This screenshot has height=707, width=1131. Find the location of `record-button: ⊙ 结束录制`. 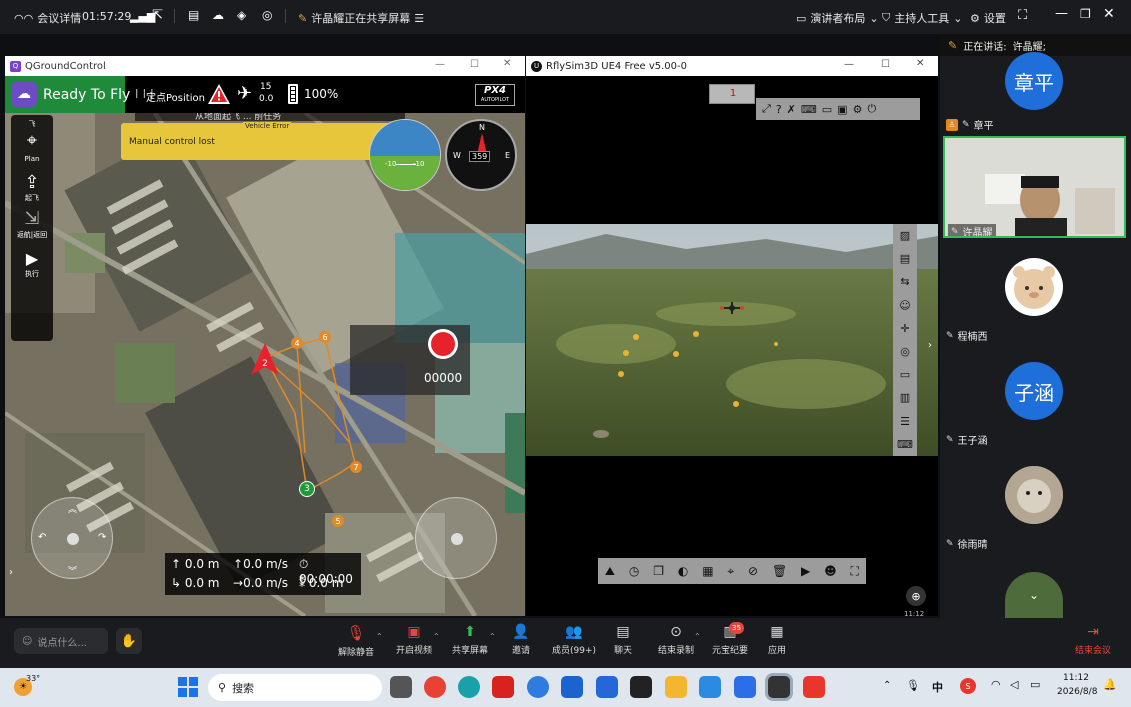

record-button: ⊙ 结束录制 is located at coordinates (676, 640).